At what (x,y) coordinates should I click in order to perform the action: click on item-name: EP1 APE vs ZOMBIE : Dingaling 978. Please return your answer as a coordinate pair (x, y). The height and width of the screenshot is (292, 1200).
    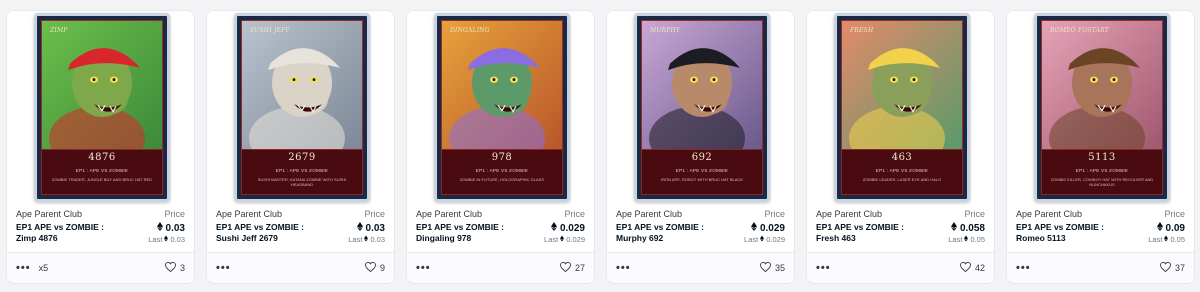
    Looking at the image, I should click on (471, 233).